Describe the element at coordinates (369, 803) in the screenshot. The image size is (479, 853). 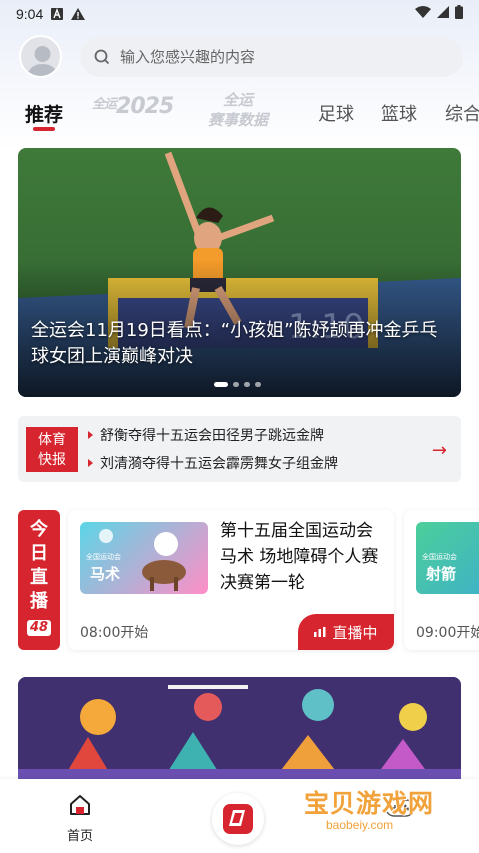
I see `watermark-title: 宝贝游戏网` at that location.